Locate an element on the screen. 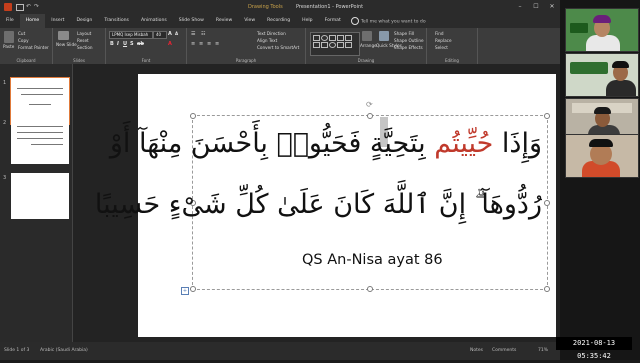  arrange-button: Arrange is located at coordinates (368, 45).